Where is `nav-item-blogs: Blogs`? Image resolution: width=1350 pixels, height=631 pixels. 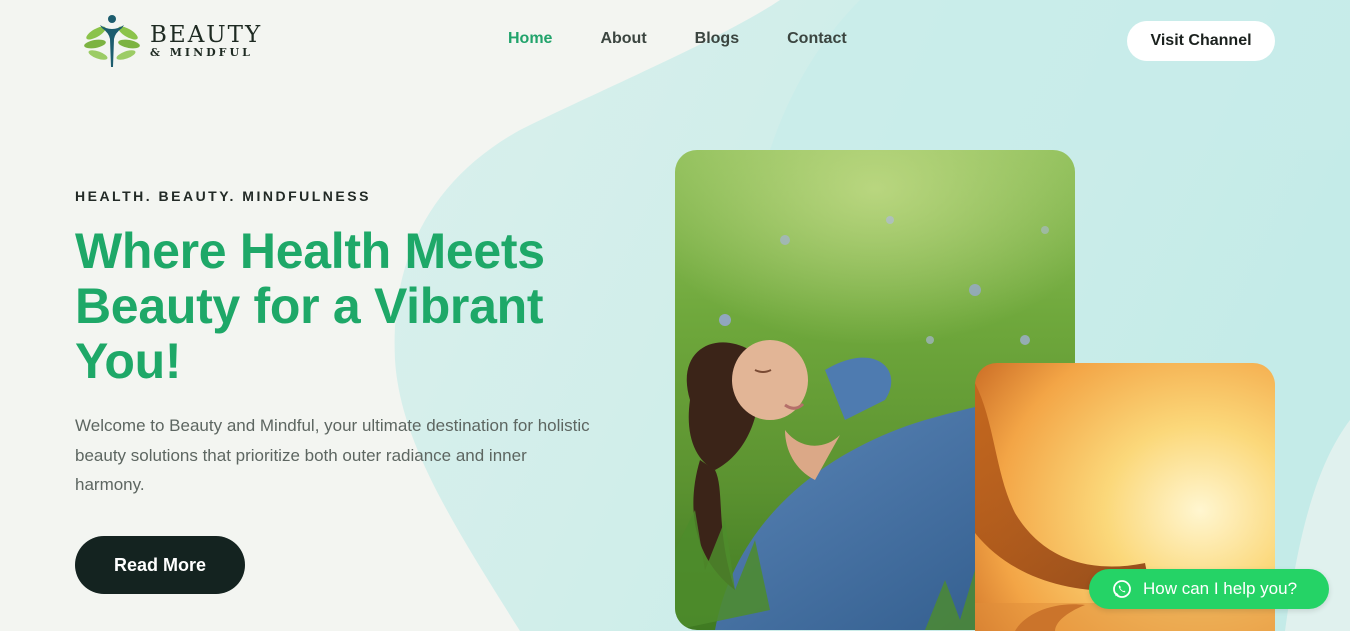 nav-item-blogs: Blogs is located at coordinates (717, 39).